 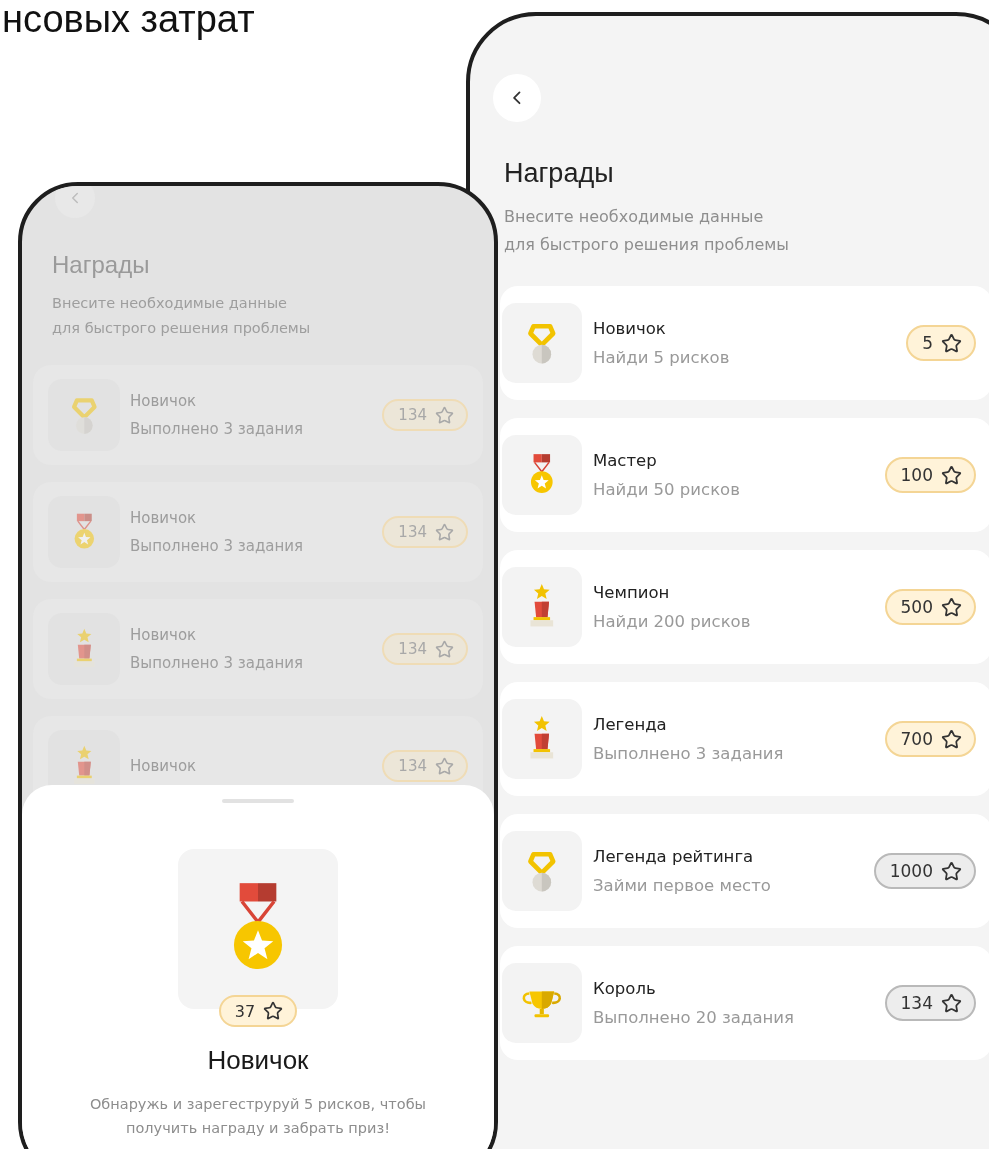 I want to click on reward-card: Легенда Выполнено 3 задания 700, so click(x=744, y=739).